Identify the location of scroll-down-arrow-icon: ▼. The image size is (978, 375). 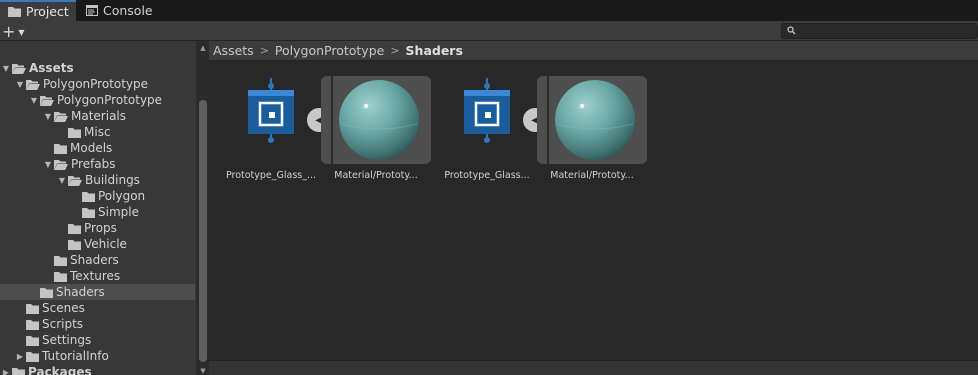
(203, 370).